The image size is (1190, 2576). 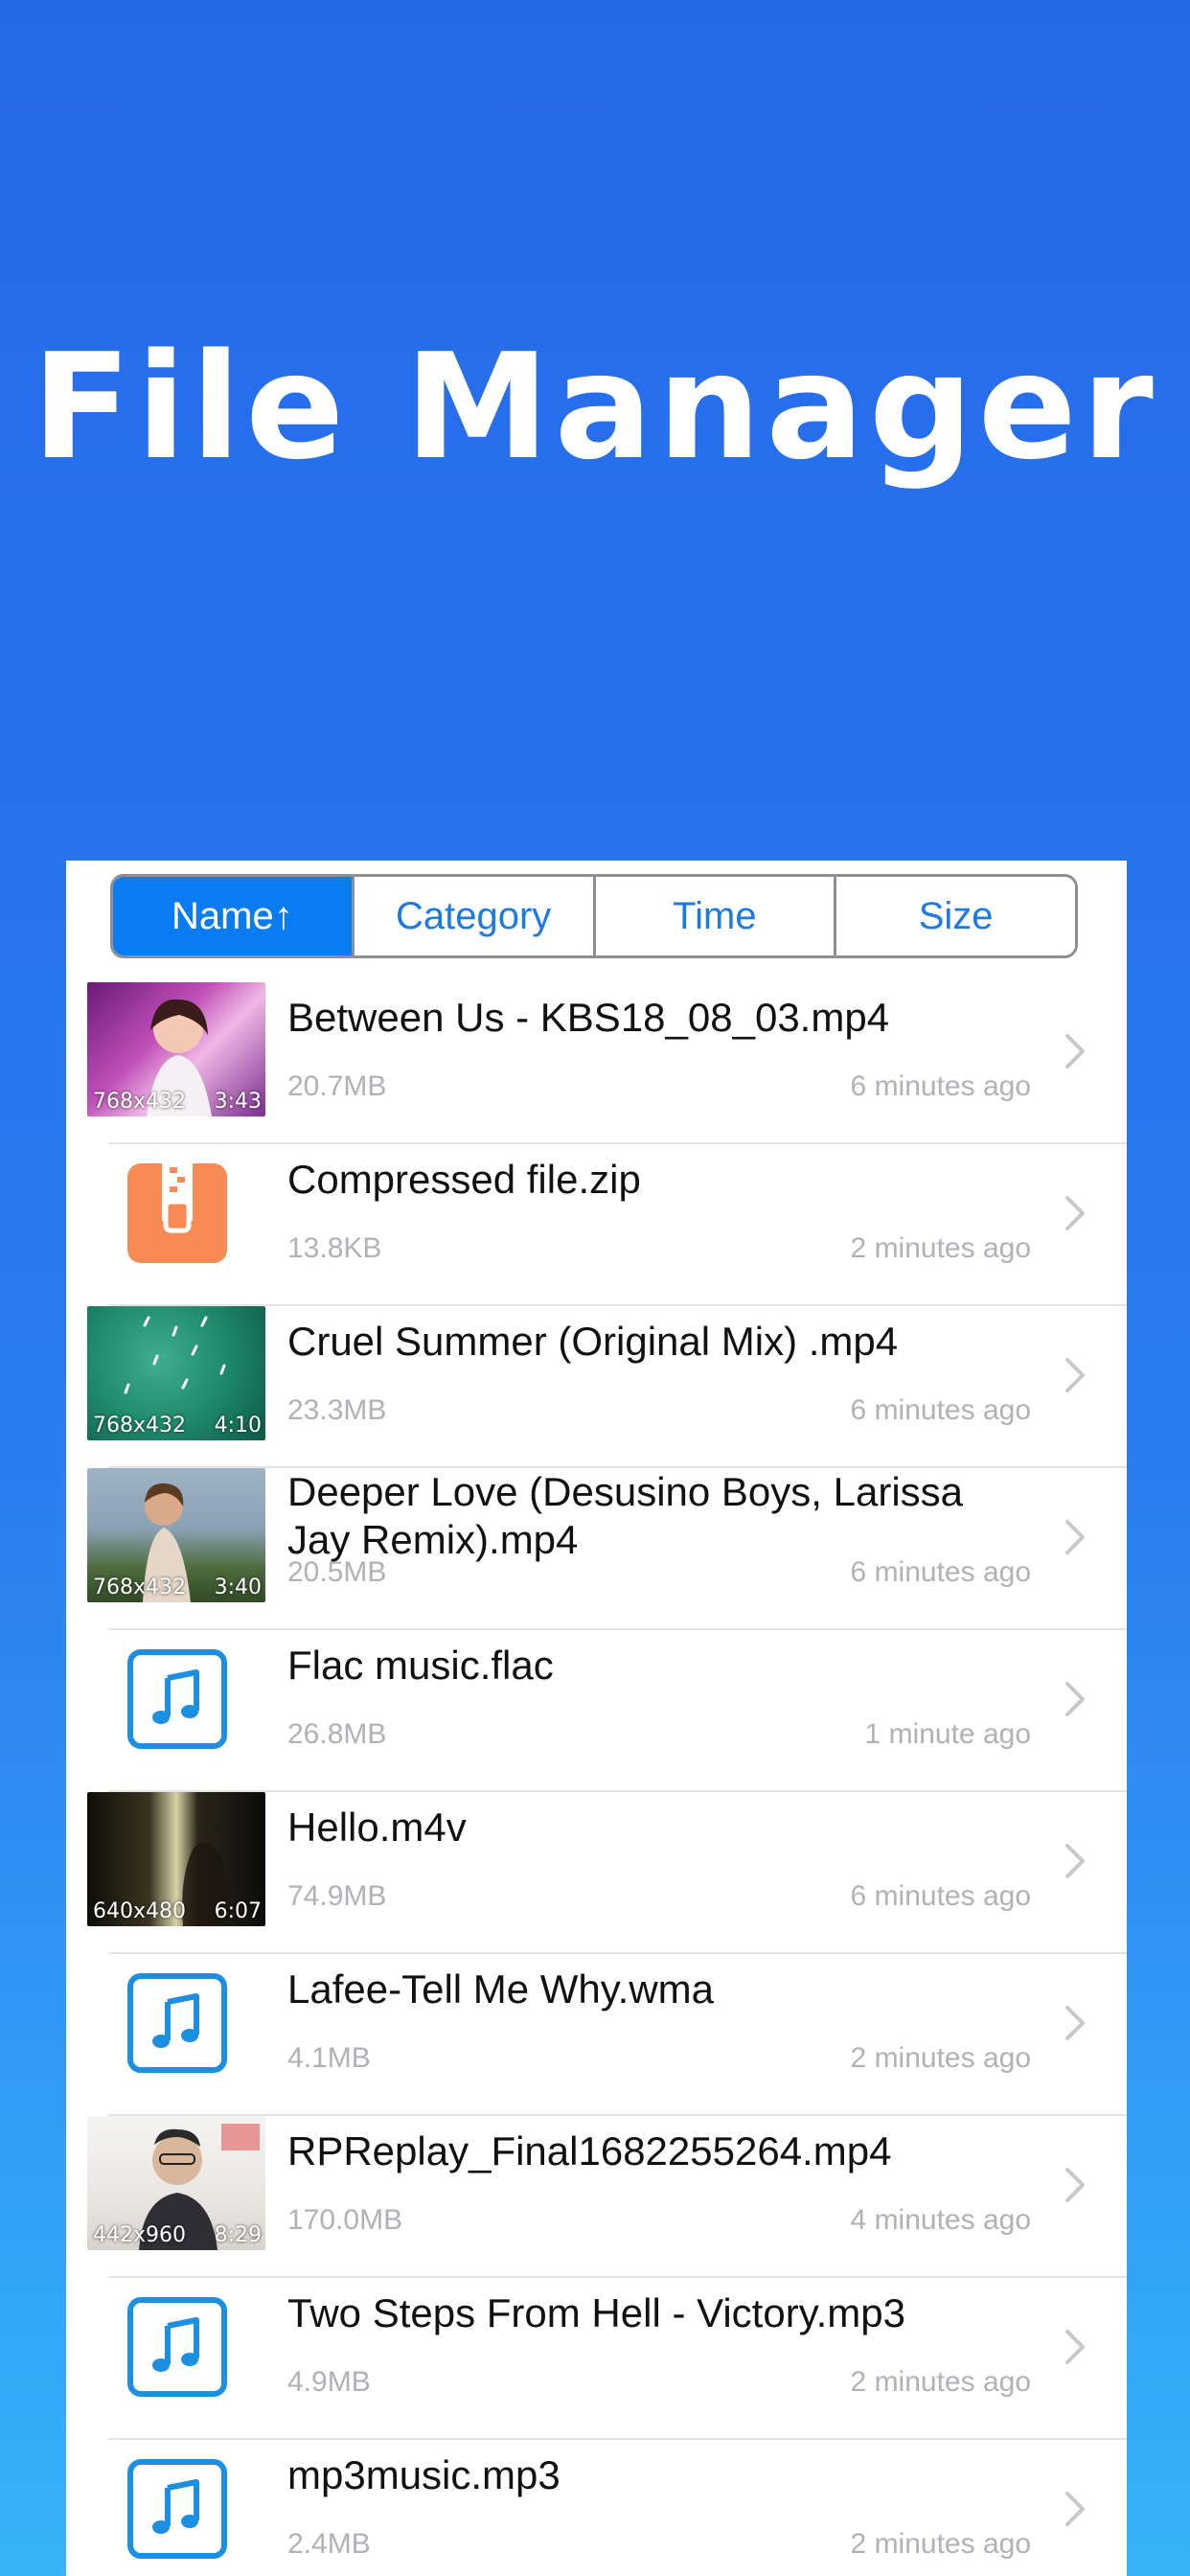 What do you see at coordinates (329, 2544) in the screenshot?
I see `file-size: 2.4MB` at bounding box center [329, 2544].